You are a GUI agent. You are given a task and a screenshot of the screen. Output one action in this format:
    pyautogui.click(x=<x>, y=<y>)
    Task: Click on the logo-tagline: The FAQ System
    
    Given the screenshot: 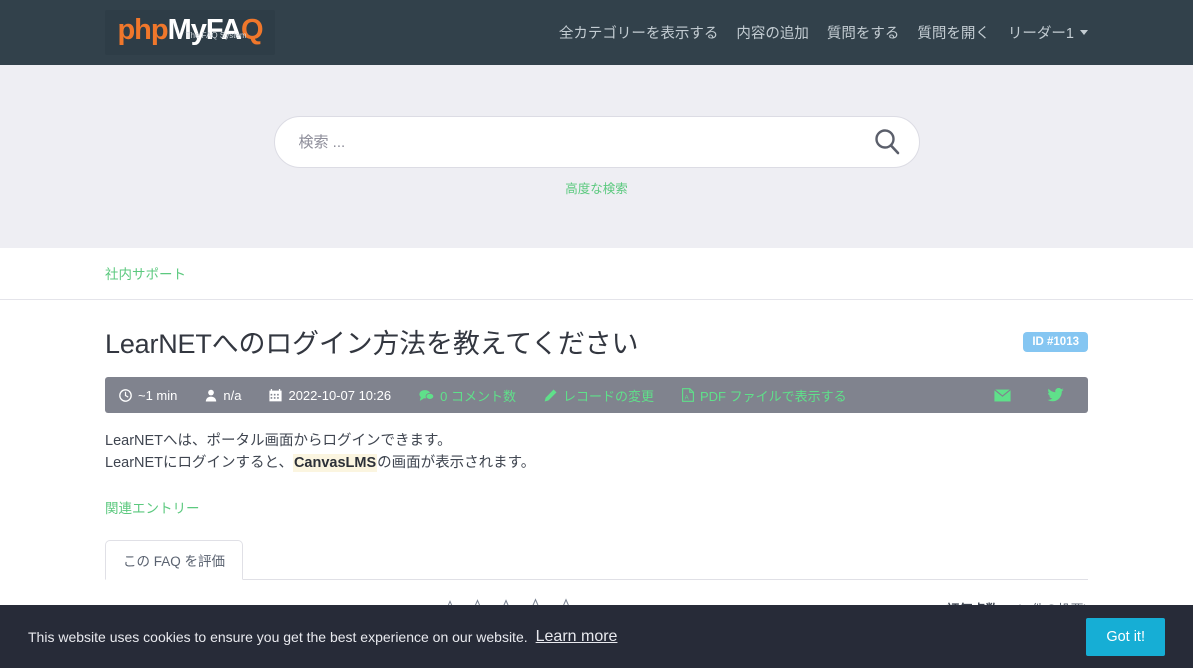 What is the action you would take?
    pyautogui.click(x=216, y=35)
    